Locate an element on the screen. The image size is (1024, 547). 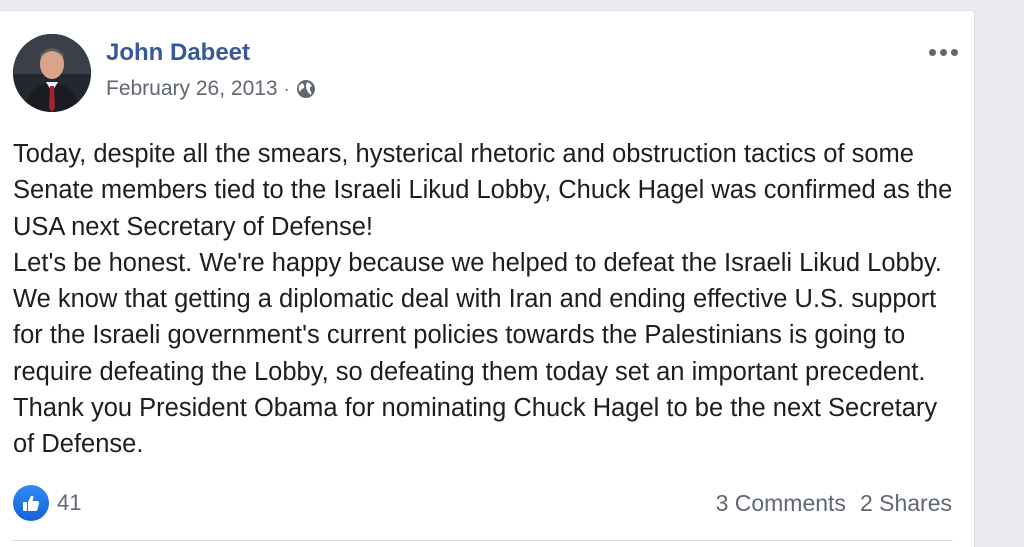
divider is located at coordinates (483, 540).